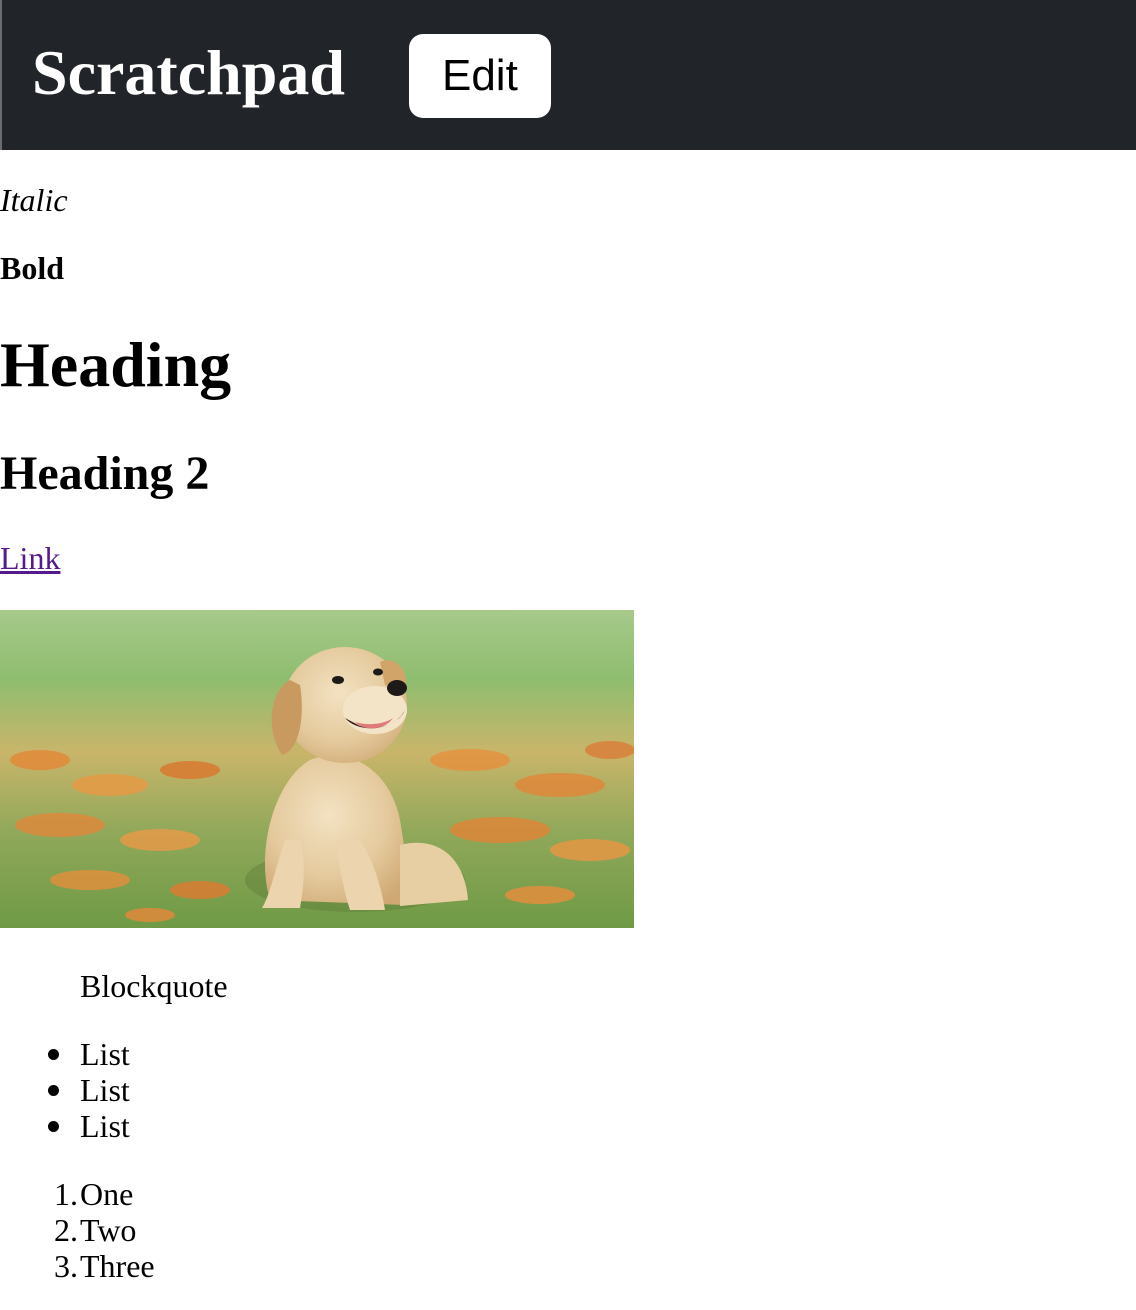  I want to click on edit-button: Edit, so click(479, 76).